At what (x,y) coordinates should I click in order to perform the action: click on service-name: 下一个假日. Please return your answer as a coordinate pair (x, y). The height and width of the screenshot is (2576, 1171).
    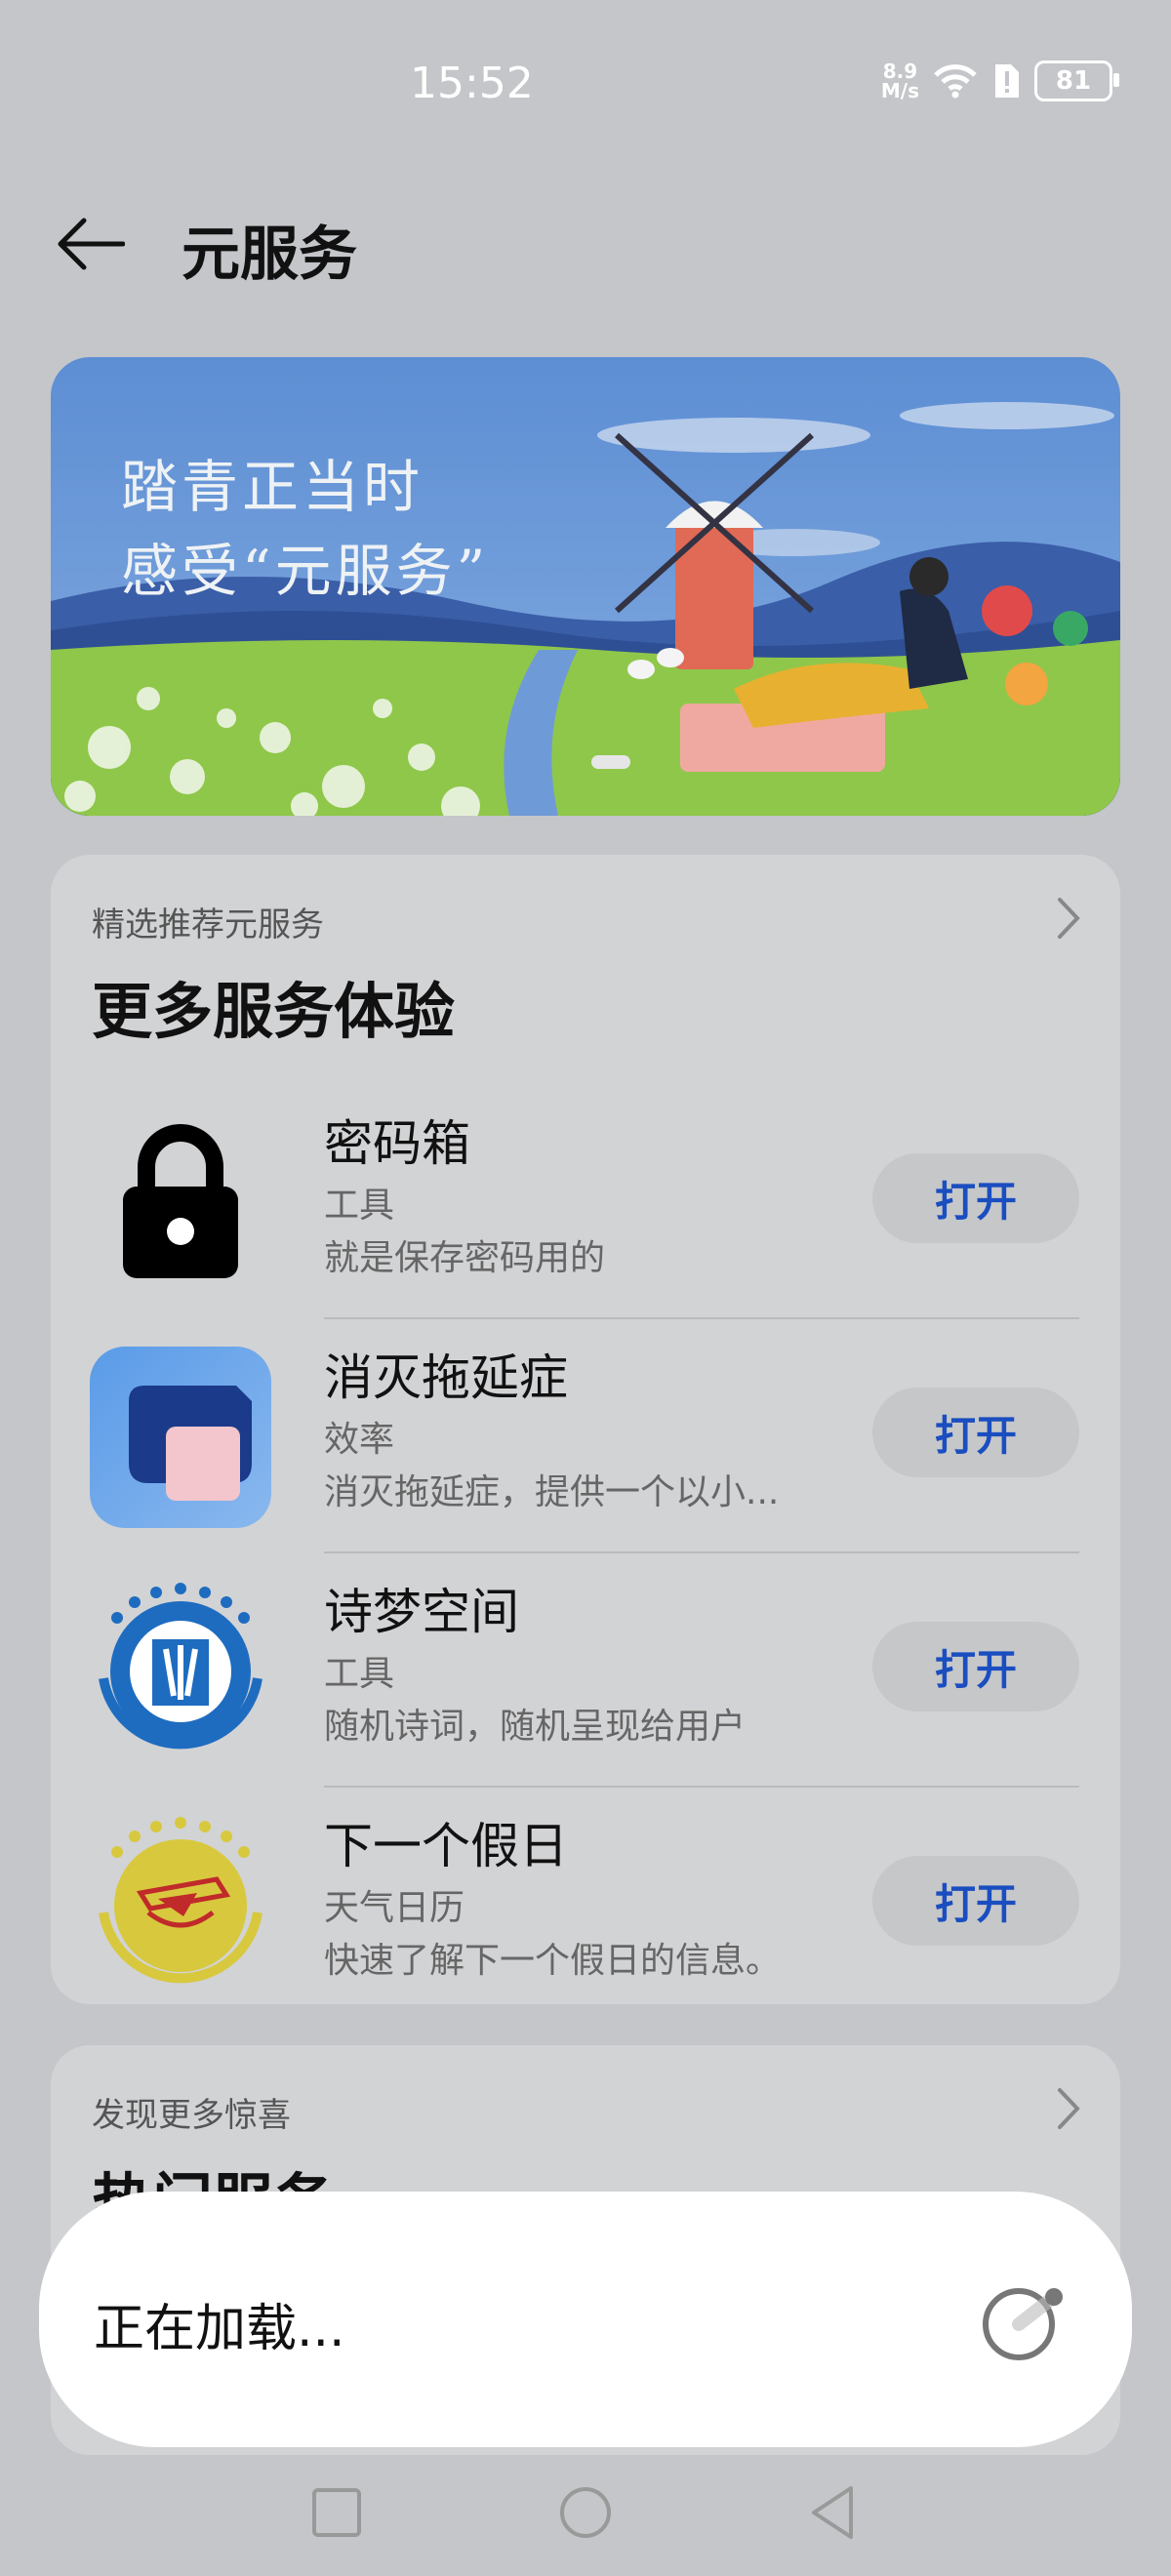
    Looking at the image, I should click on (446, 1846).